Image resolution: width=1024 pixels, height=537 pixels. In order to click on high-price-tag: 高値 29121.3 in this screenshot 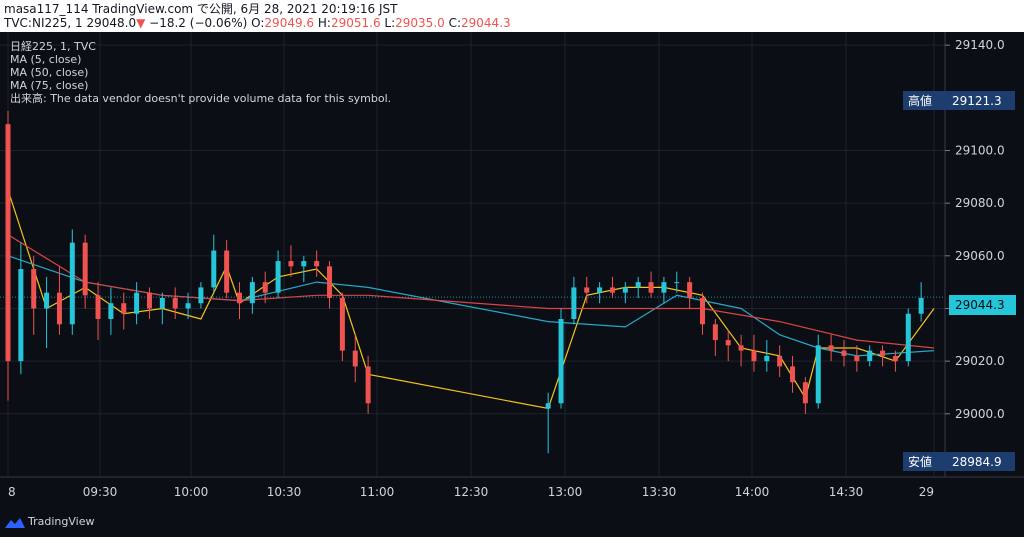, I will do `click(959, 100)`.